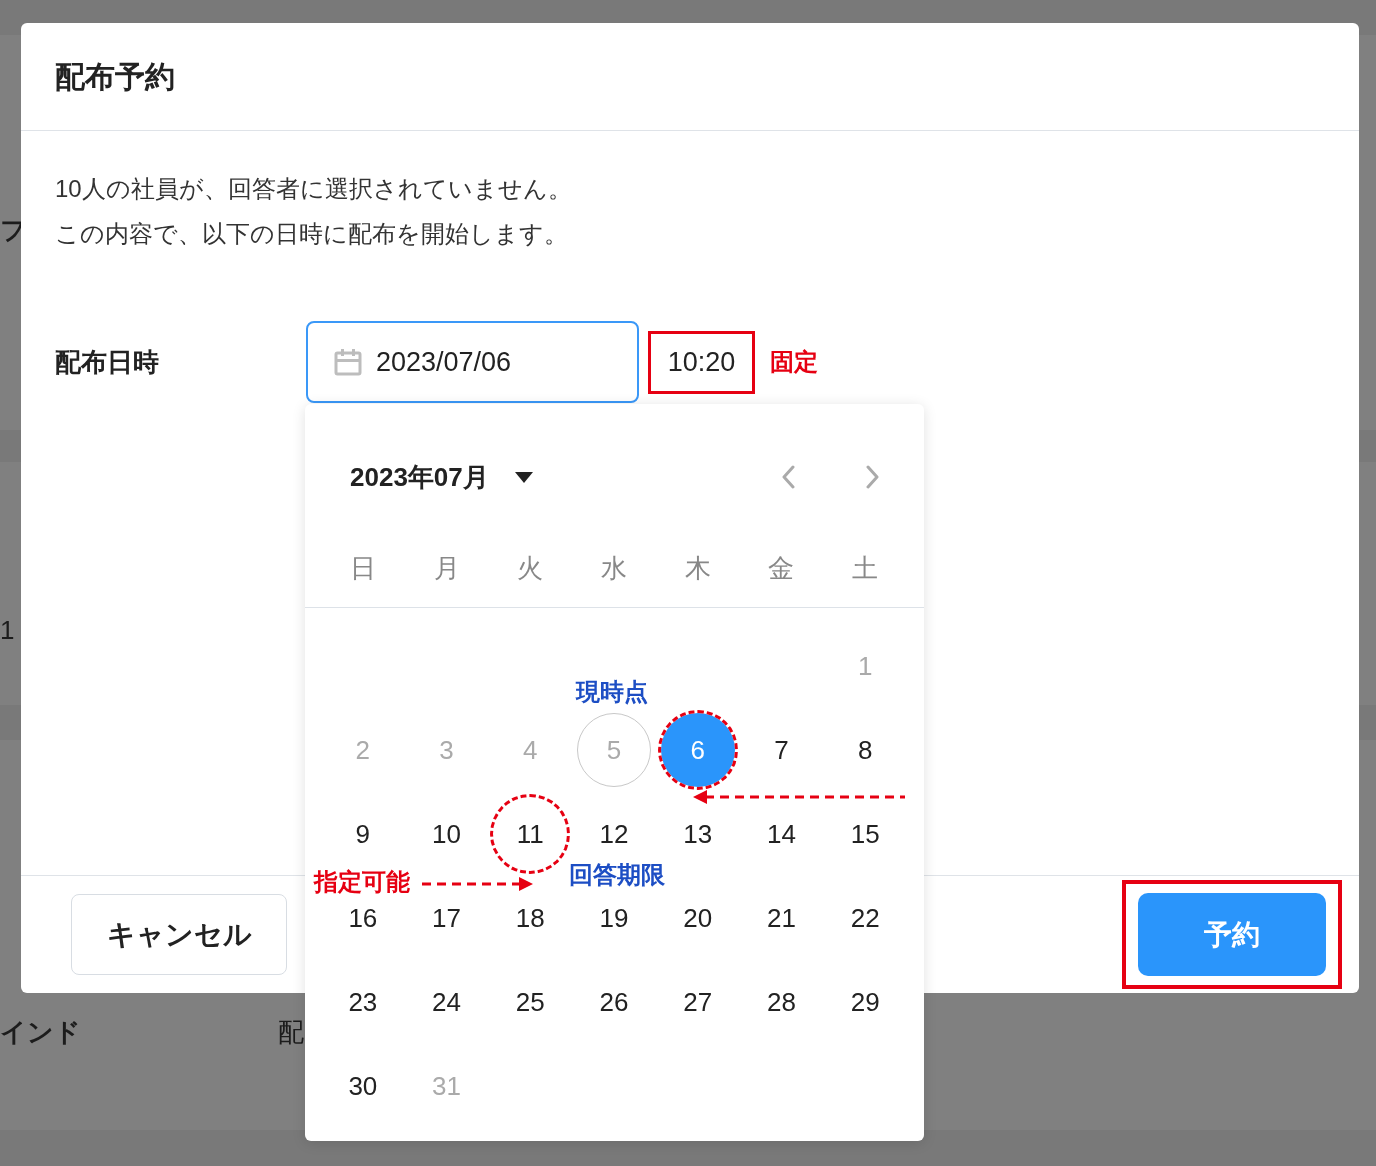 This screenshot has height=1166, width=1376. What do you see at coordinates (523, 477) in the screenshot?
I see `caret-down-icon` at bounding box center [523, 477].